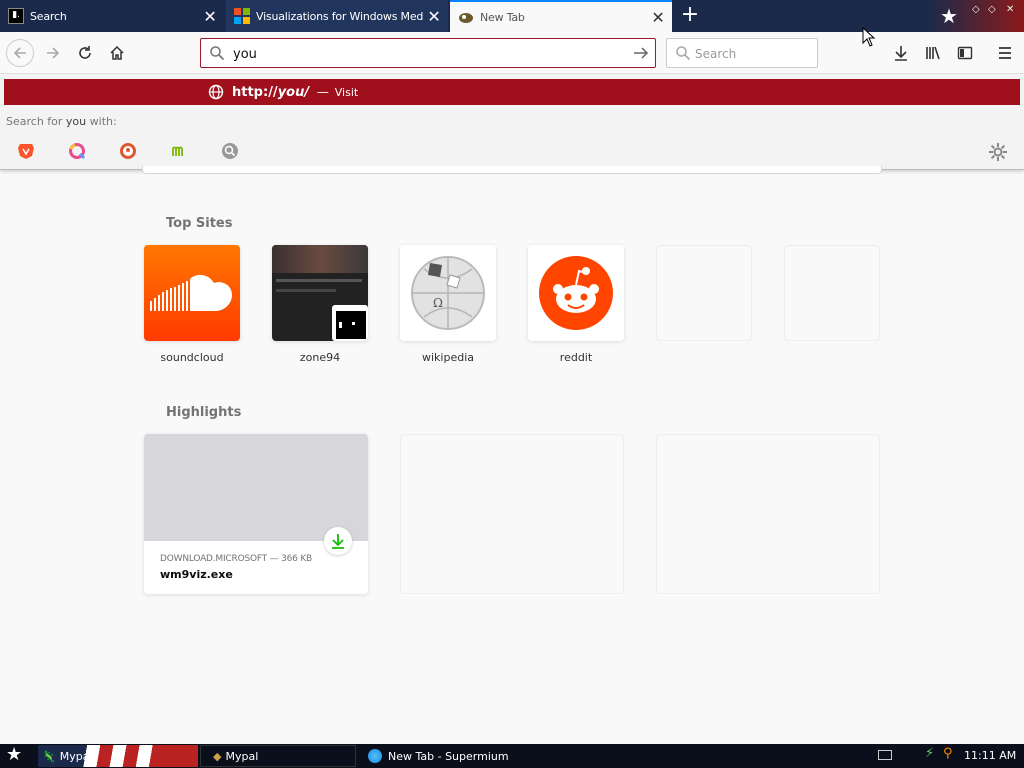  I want to click on search-for-prefix: Search for, so click(36, 121).